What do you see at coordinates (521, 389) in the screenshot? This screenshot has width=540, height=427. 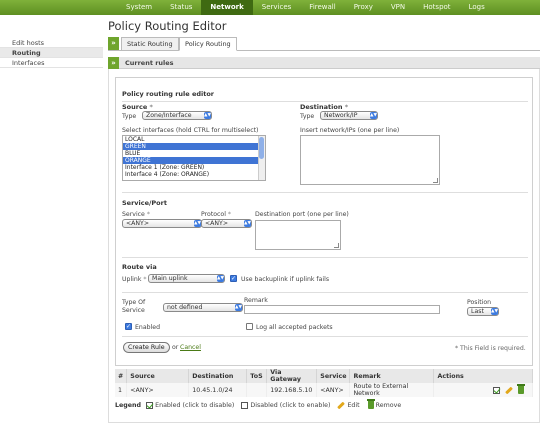 I see `remove-trash-icon` at bounding box center [521, 389].